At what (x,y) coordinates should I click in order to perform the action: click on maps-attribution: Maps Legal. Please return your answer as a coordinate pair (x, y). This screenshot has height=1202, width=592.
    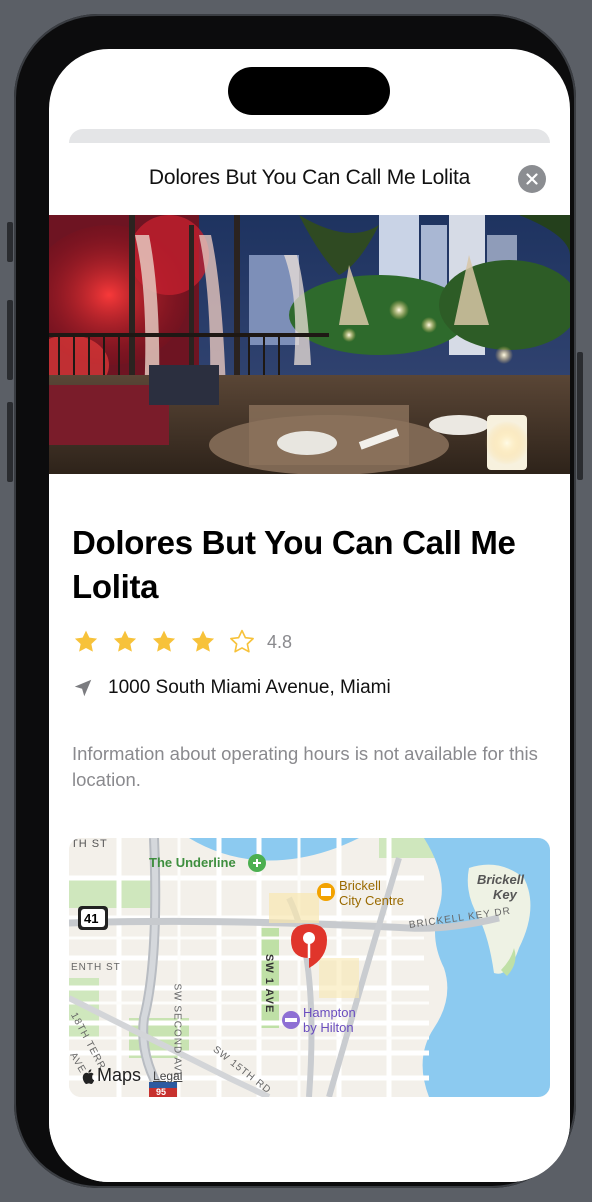
    Looking at the image, I should click on (132, 1075).